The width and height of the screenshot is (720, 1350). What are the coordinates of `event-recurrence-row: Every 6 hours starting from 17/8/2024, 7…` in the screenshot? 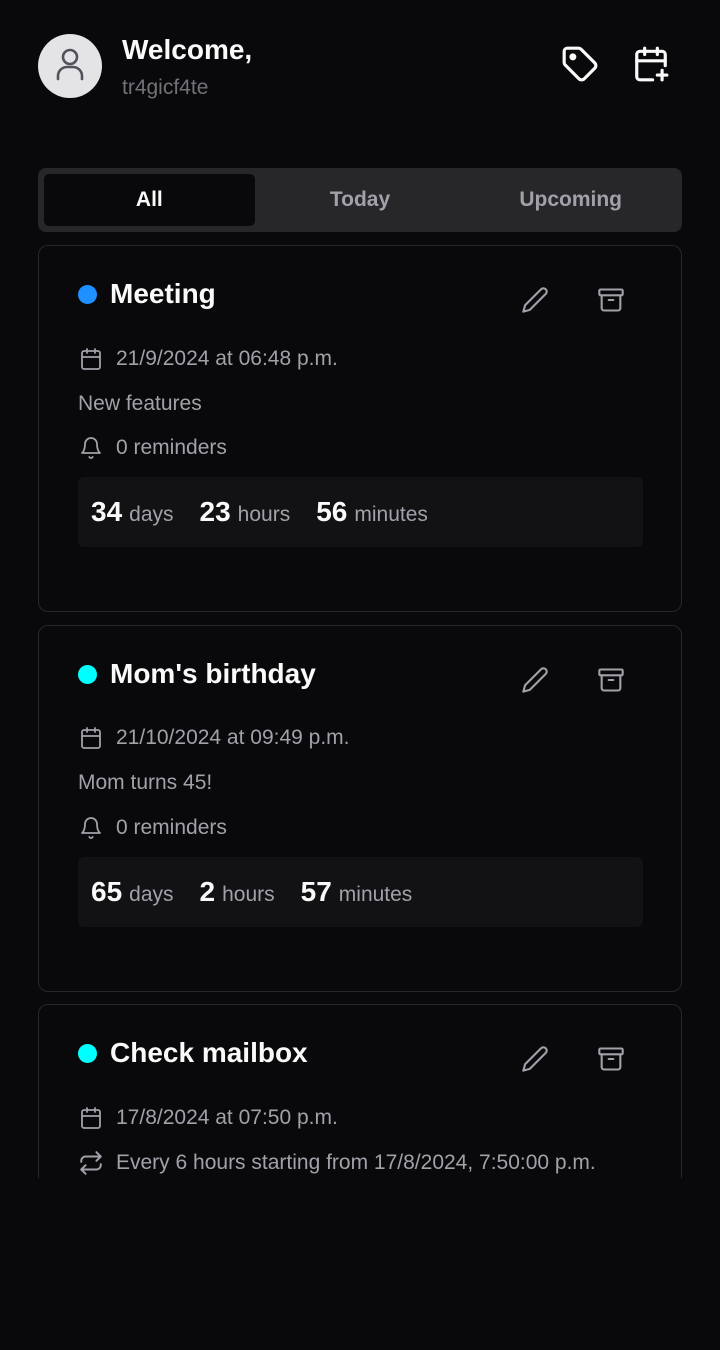 It's located at (337, 1163).